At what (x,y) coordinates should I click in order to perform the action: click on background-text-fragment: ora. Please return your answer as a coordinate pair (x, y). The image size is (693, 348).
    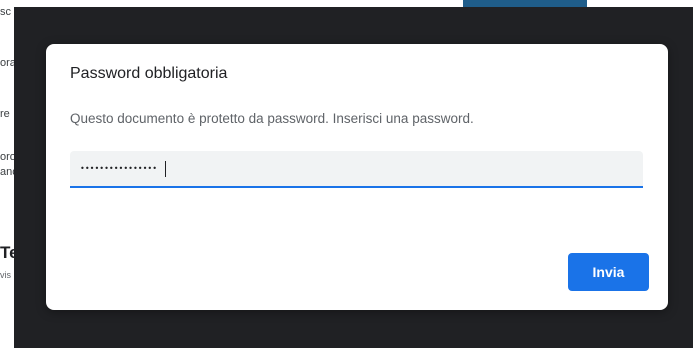
    Looking at the image, I should click on (7, 63).